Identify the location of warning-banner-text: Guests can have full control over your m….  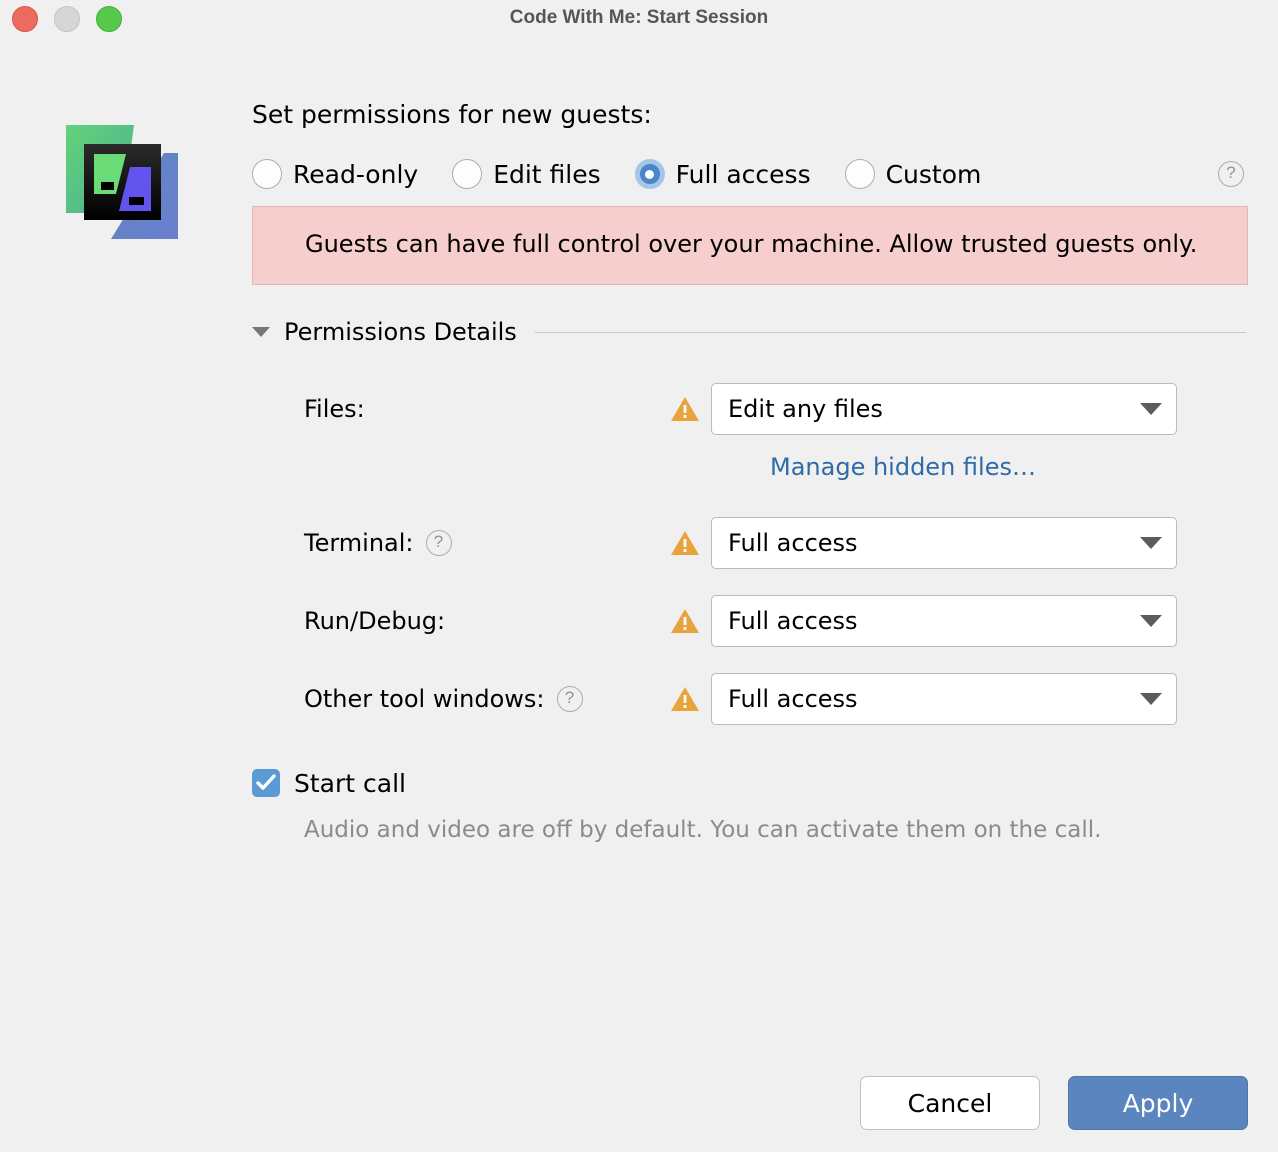
(751, 244).